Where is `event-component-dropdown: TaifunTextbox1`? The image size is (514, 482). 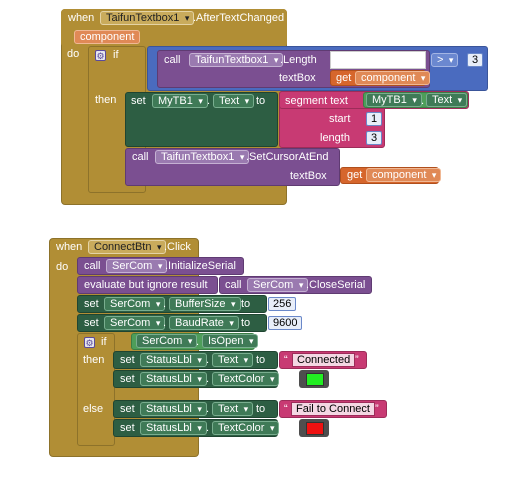 event-component-dropdown: TaifunTextbox1 is located at coordinates (147, 18).